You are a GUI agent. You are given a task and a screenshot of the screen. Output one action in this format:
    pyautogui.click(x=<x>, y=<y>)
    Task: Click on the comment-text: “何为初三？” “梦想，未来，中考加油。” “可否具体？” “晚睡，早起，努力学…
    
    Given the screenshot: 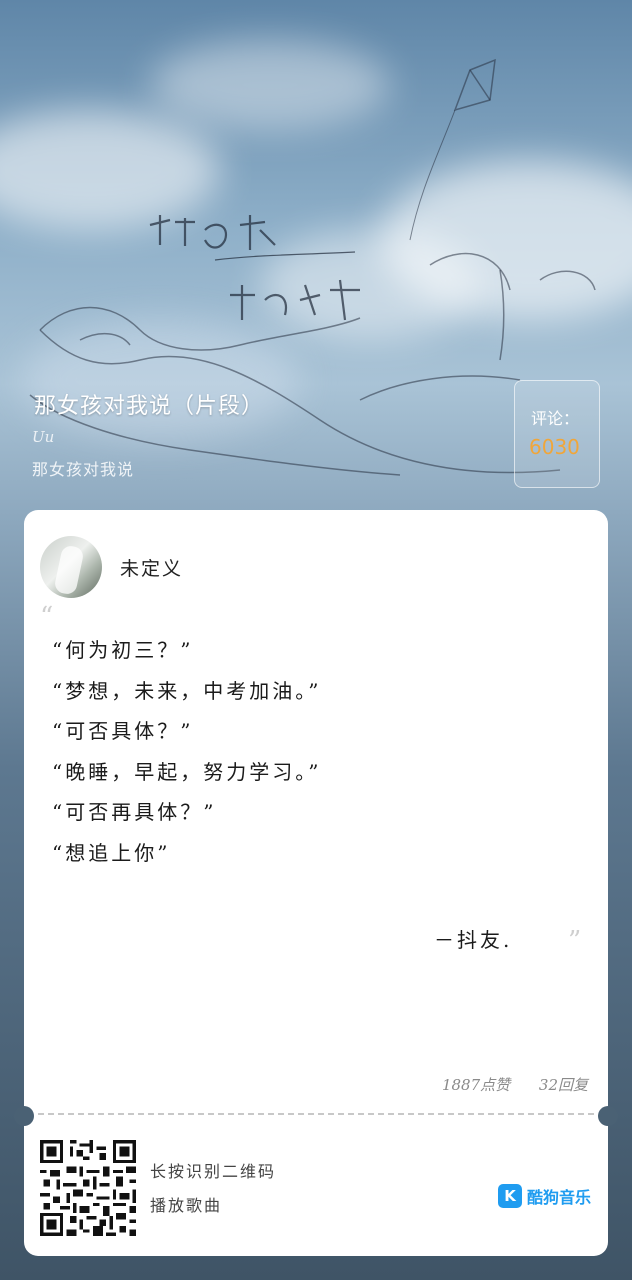 What is the action you would take?
    pyautogui.click(x=186, y=751)
    